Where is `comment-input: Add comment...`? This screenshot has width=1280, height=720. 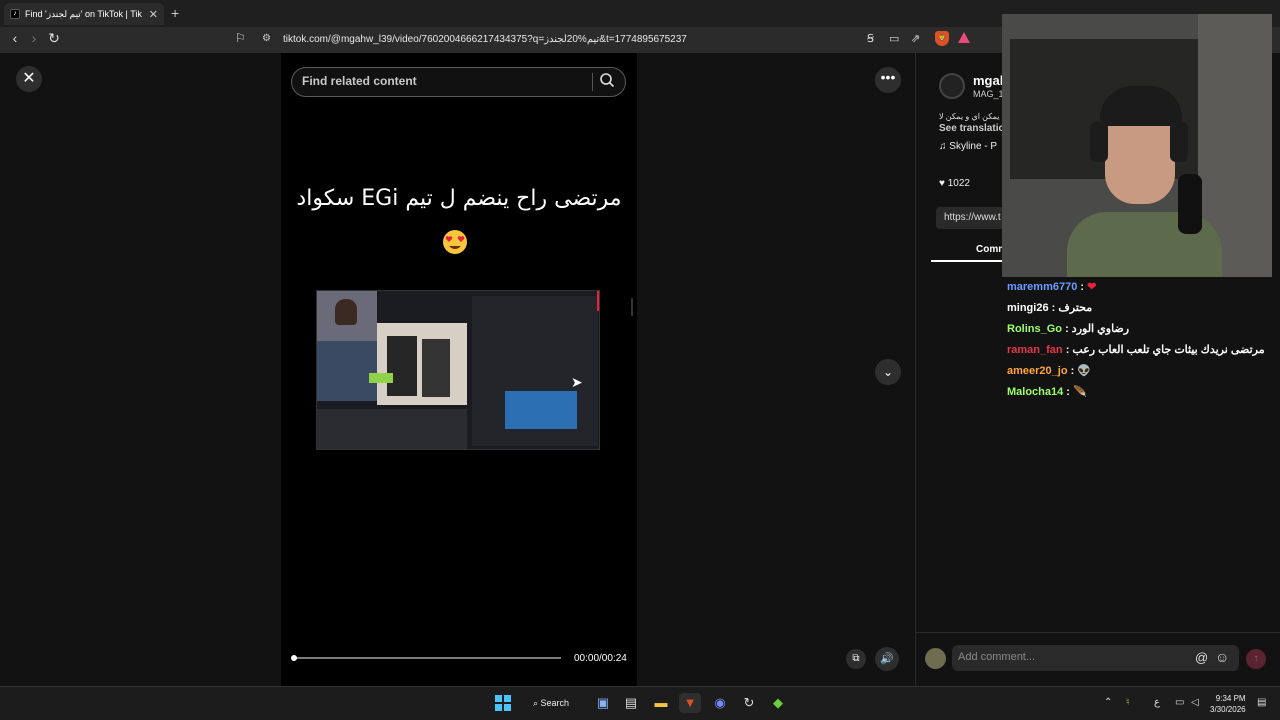
comment-input: Add comment... is located at coordinates (996, 657).